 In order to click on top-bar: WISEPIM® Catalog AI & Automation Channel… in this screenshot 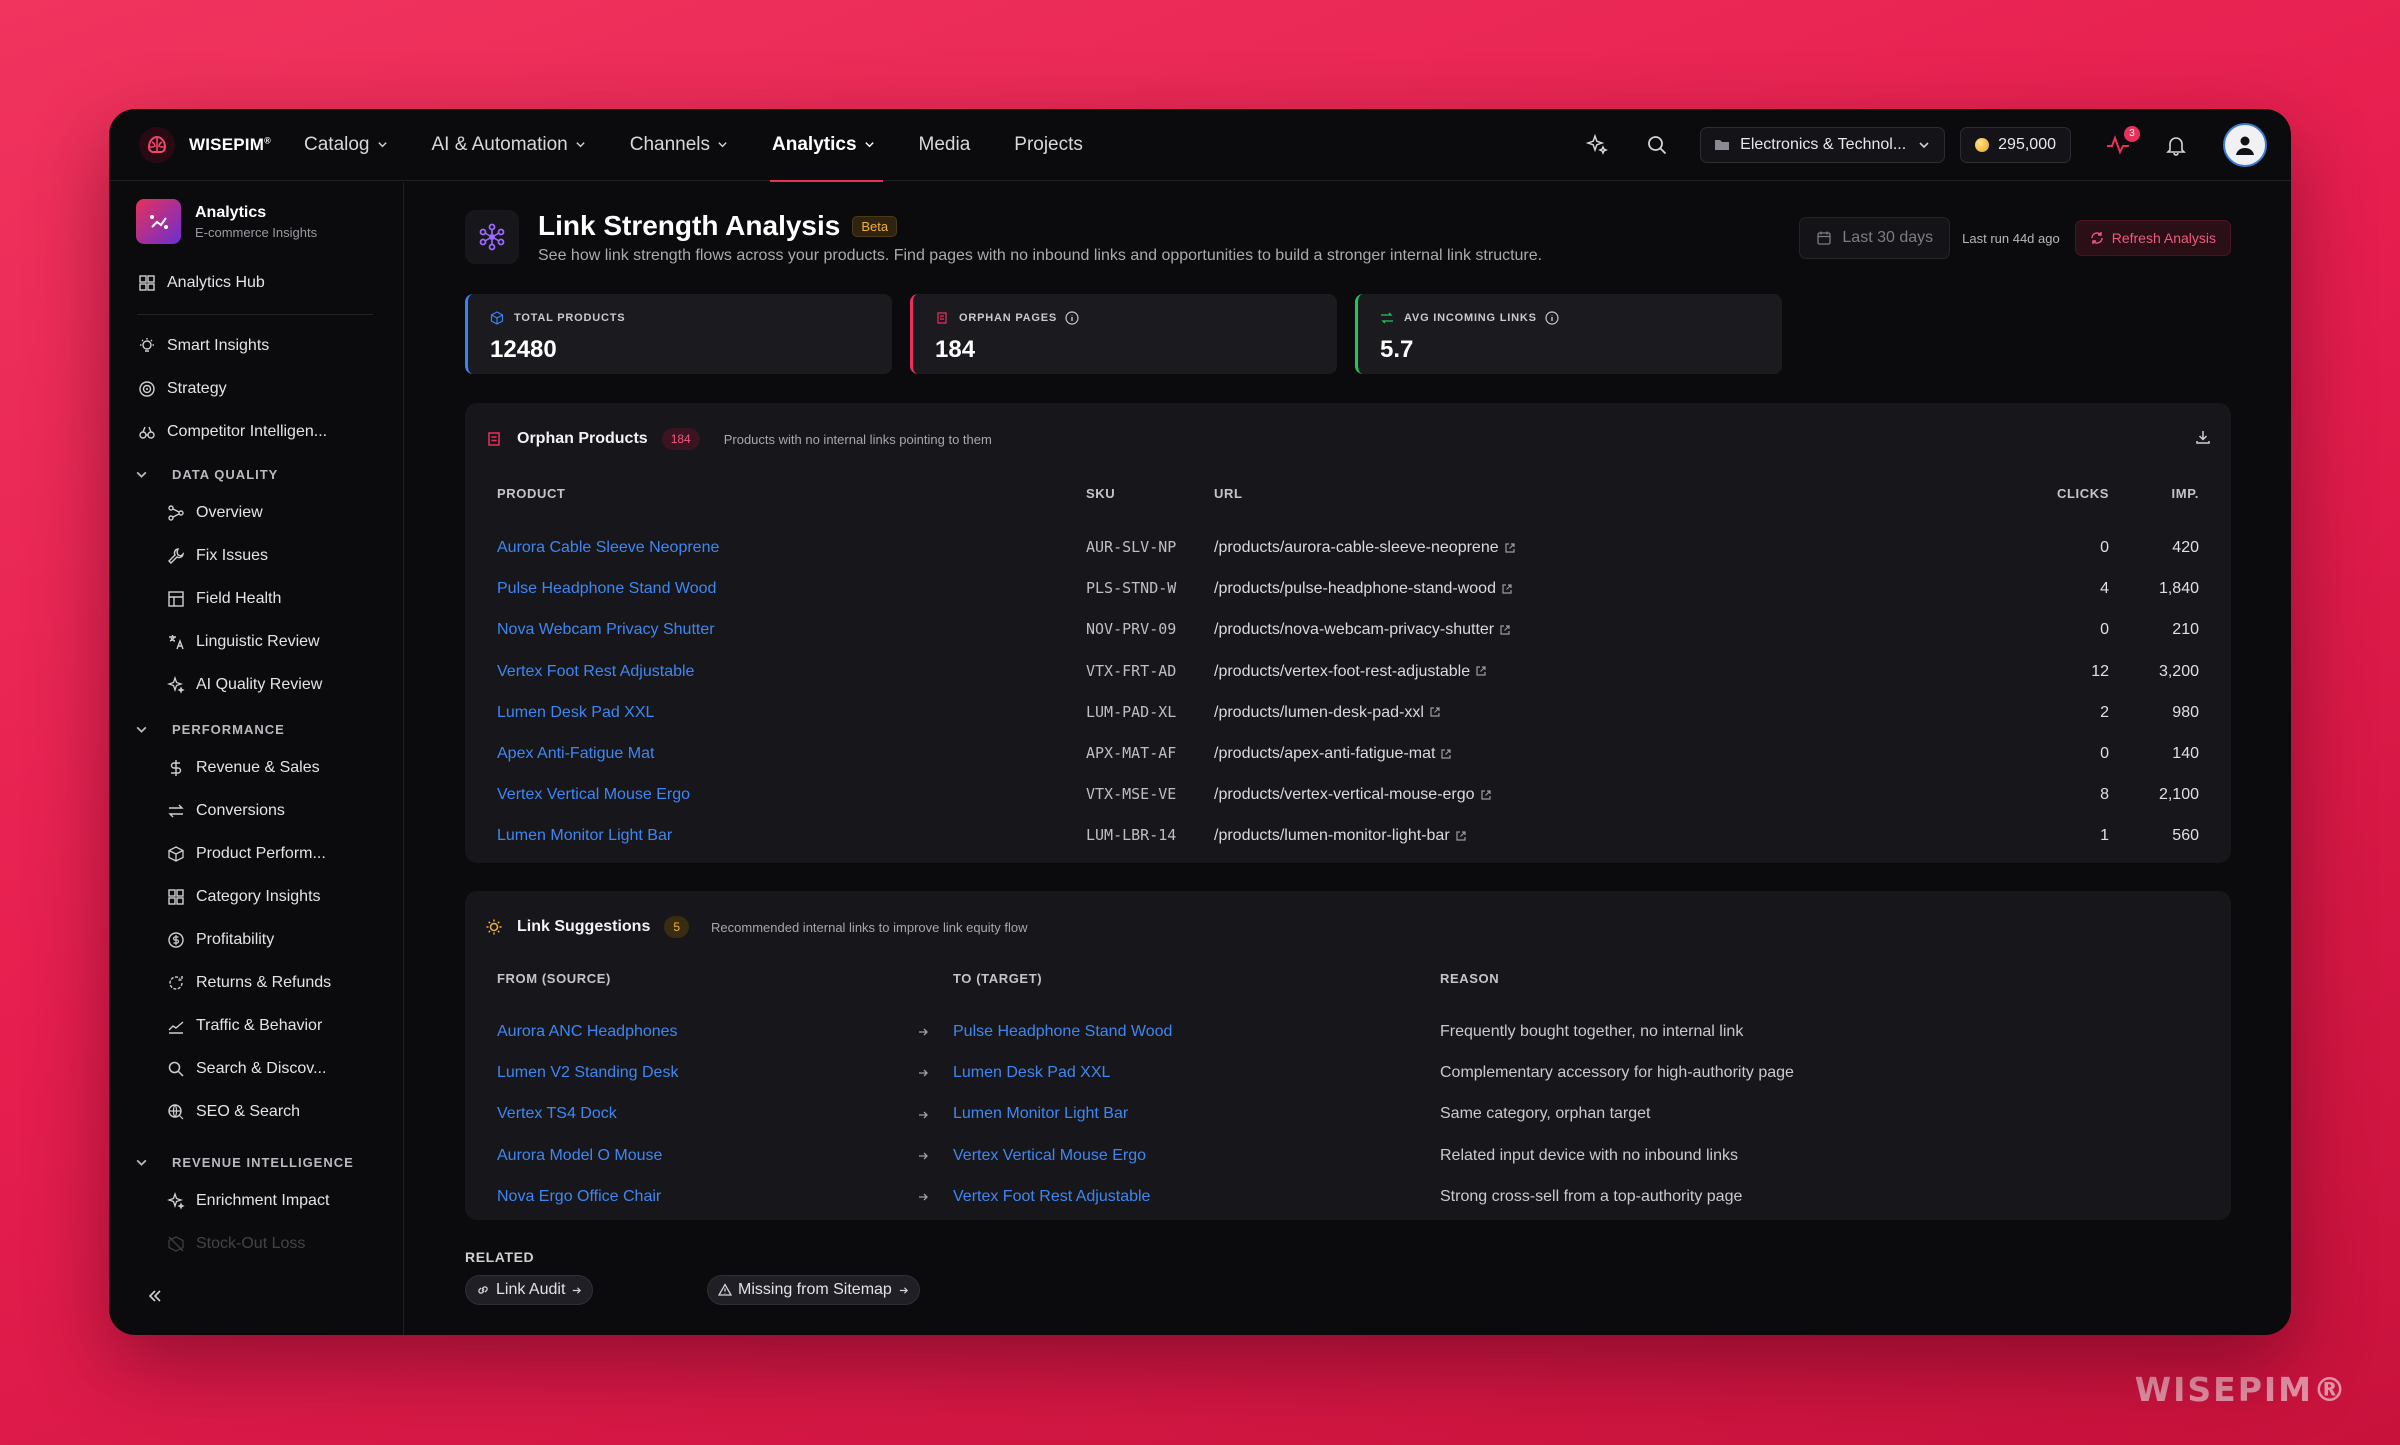, I will do `click(1200, 145)`.